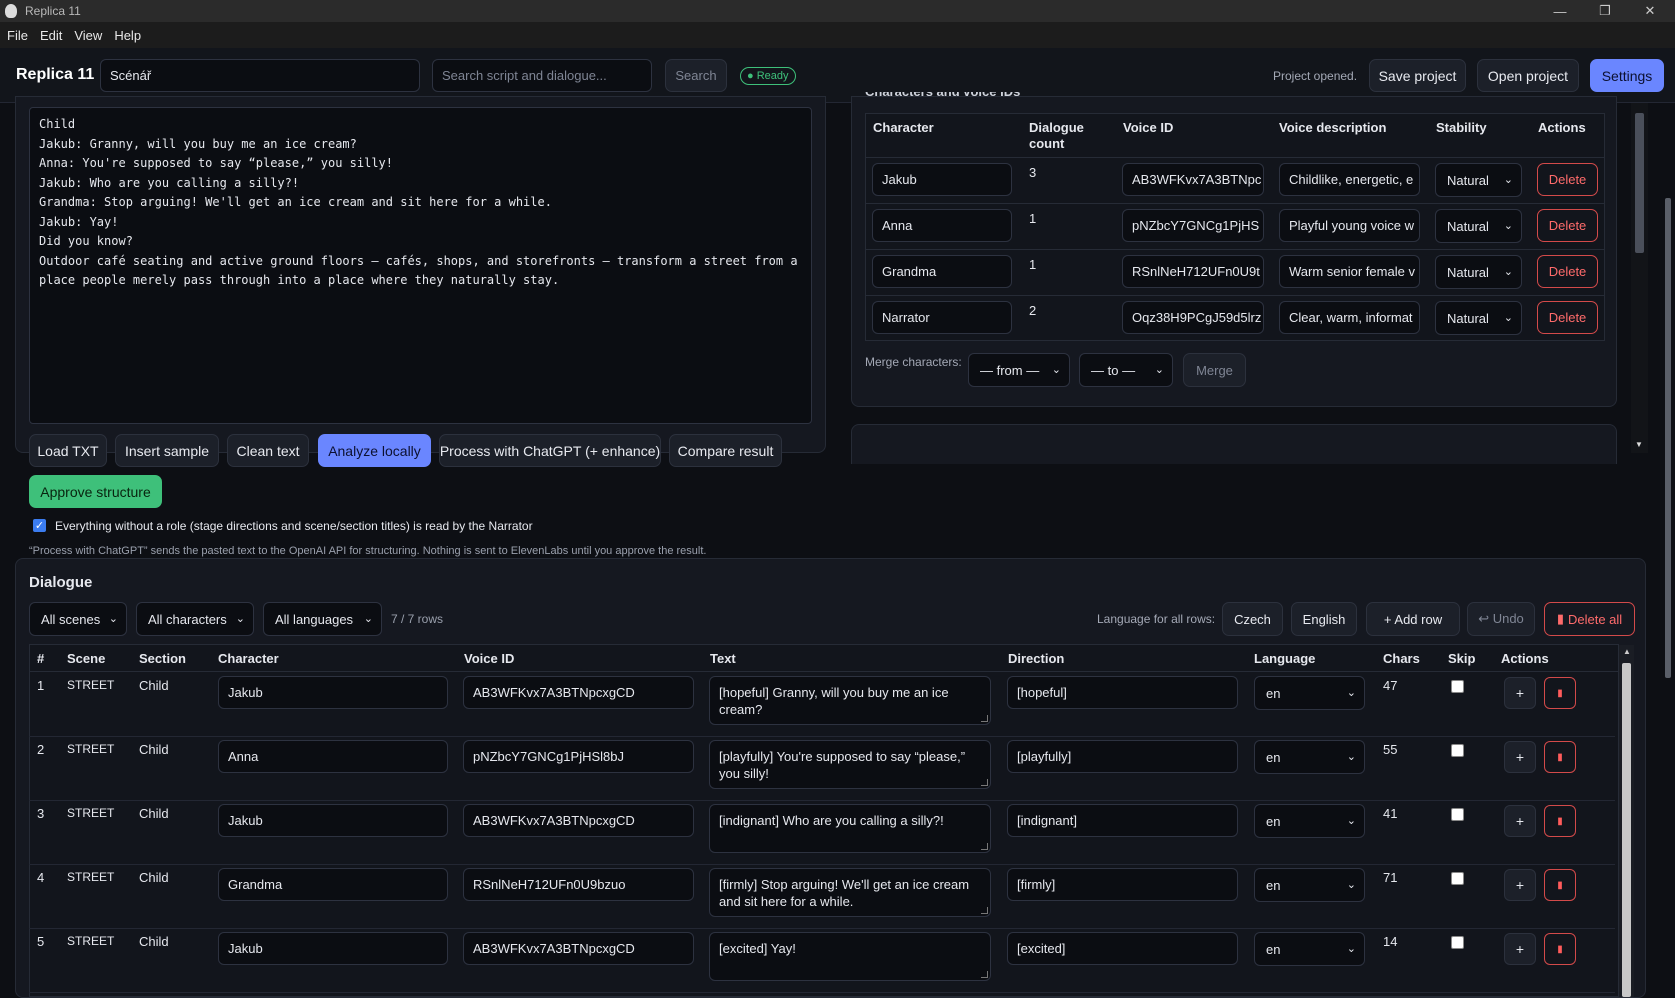 Image resolution: width=1675 pixels, height=998 pixels. What do you see at coordinates (942, 271) in the screenshot?
I see `character-name-input: Grandma` at bounding box center [942, 271].